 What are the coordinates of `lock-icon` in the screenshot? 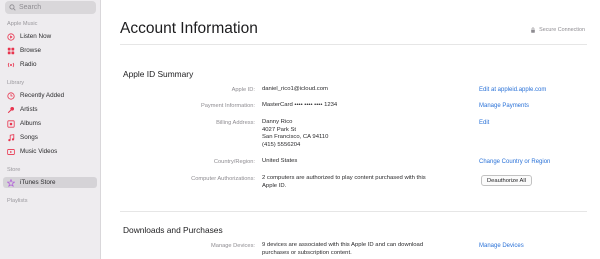 It's located at (533, 30).